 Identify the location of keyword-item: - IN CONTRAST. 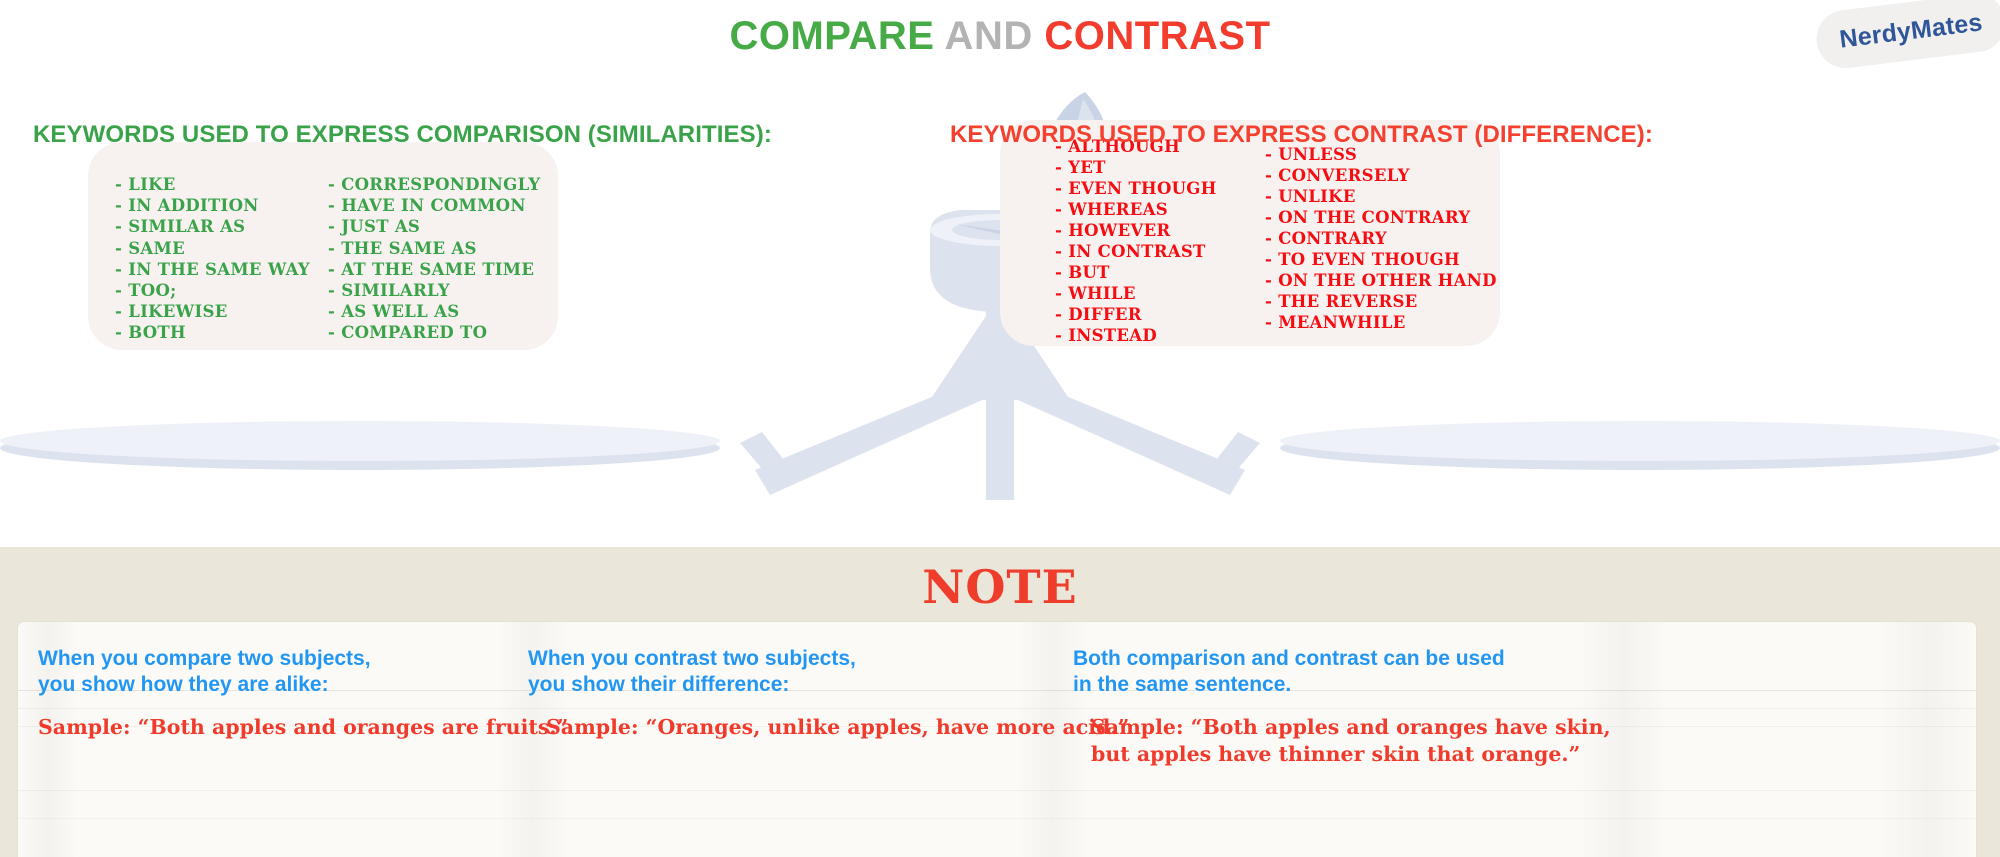
(1130, 251).